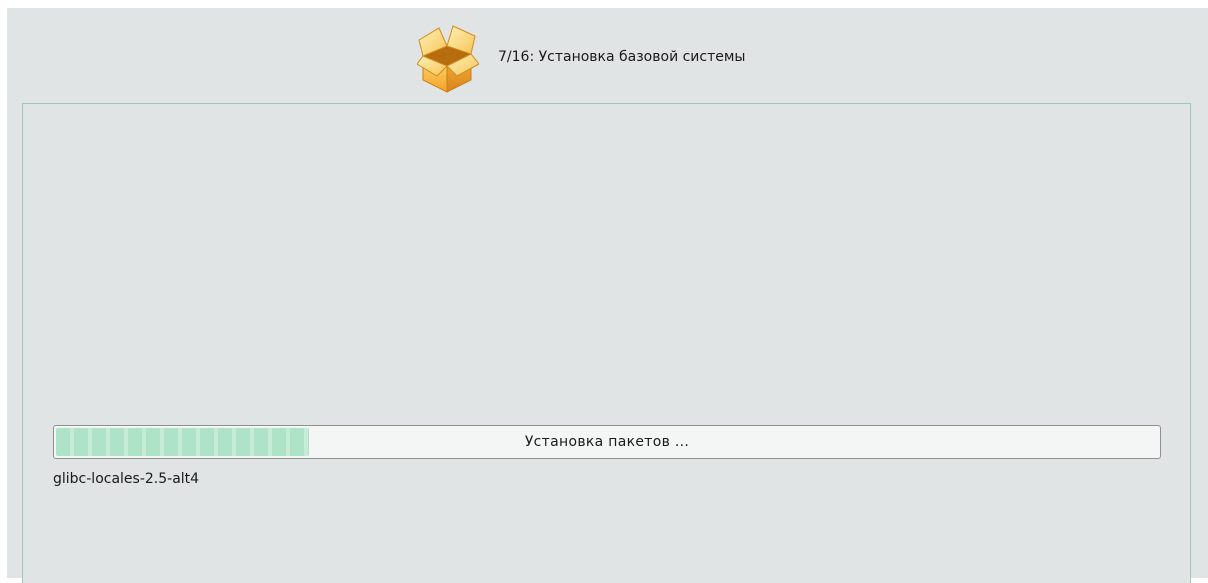 The width and height of the screenshot is (1208, 583). What do you see at coordinates (448, 59) in the screenshot?
I see `package-box-icon` at bounding box center [448, 59].